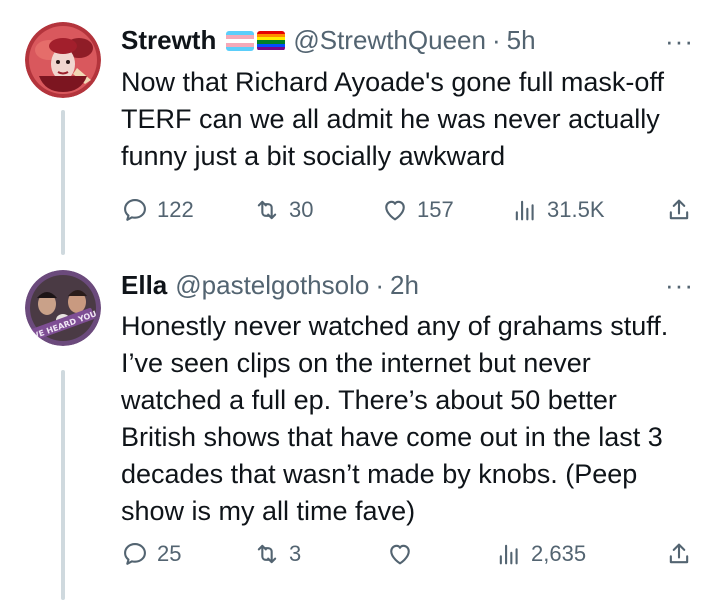 The image size is (727, 600). I want to click on thread-line-bottom, so click(63, 485).